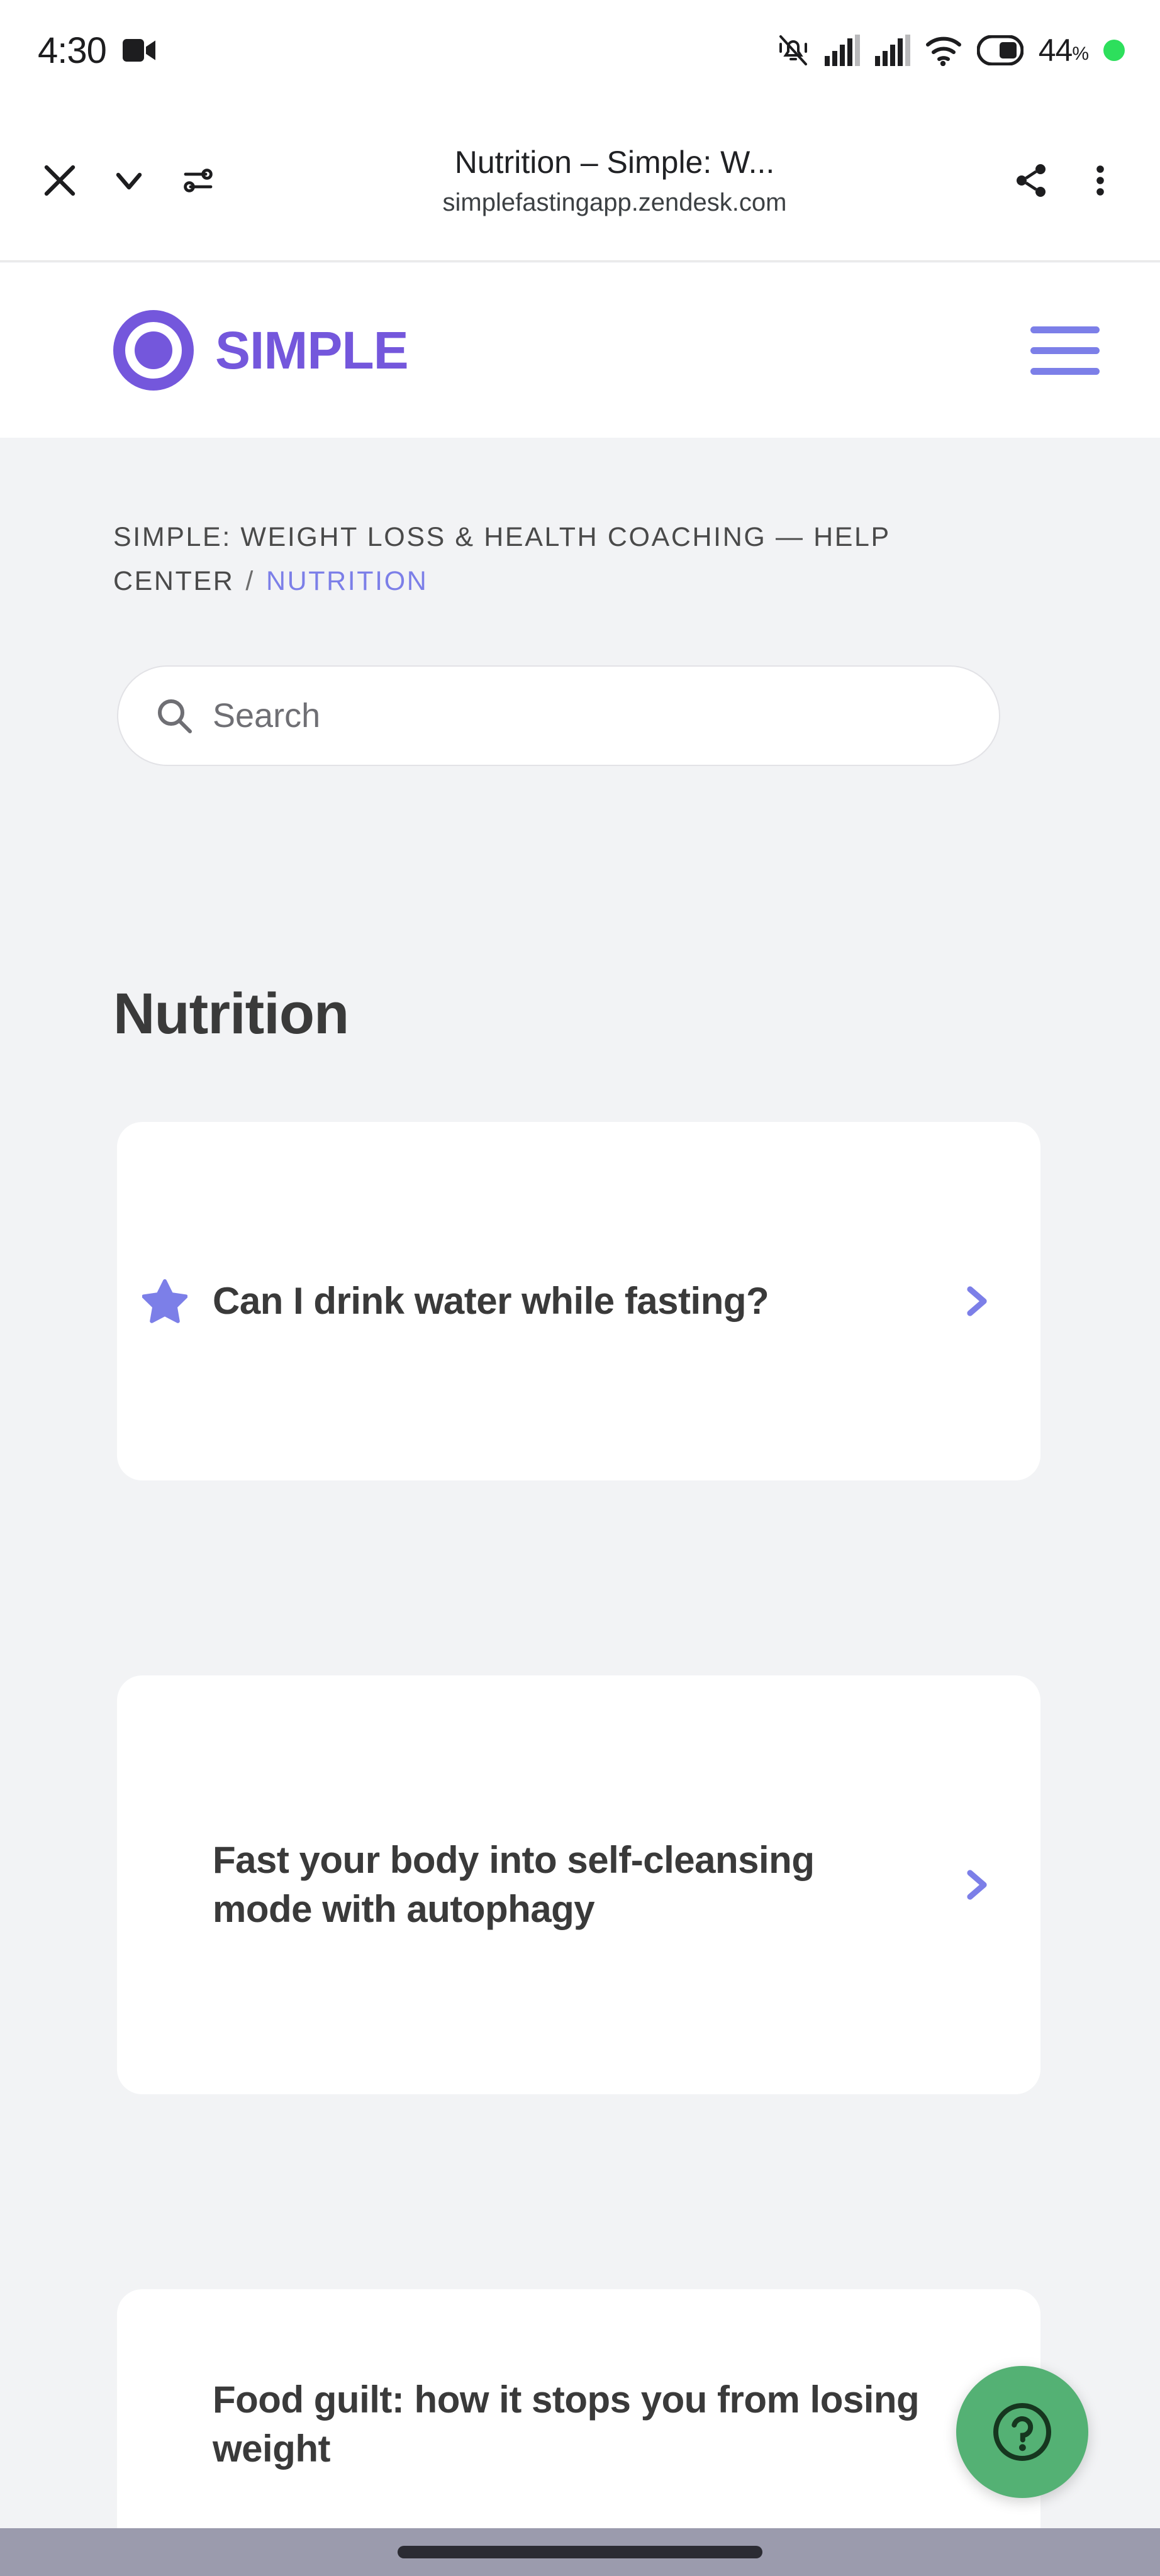 The image size is (1160, 2576). I want to click on overflow-menu-button, so click(1100, 180).